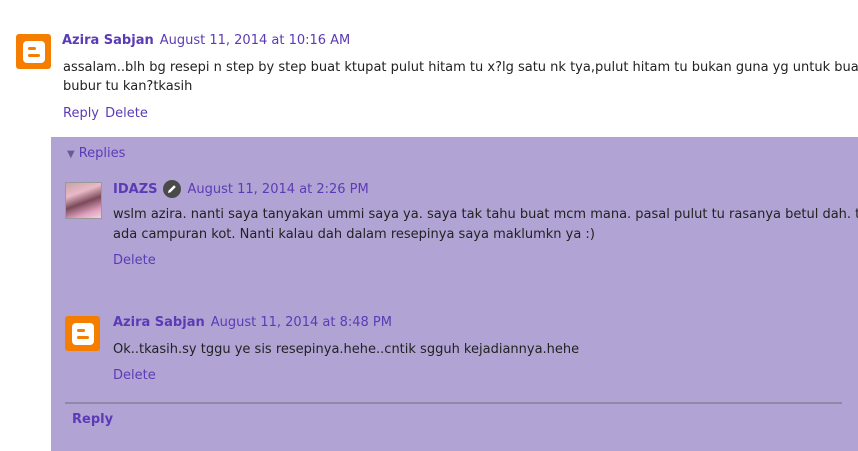 The height and width of the screenshot is (451, 858). I want to click on user-photo-avatar, so click(83, 200).